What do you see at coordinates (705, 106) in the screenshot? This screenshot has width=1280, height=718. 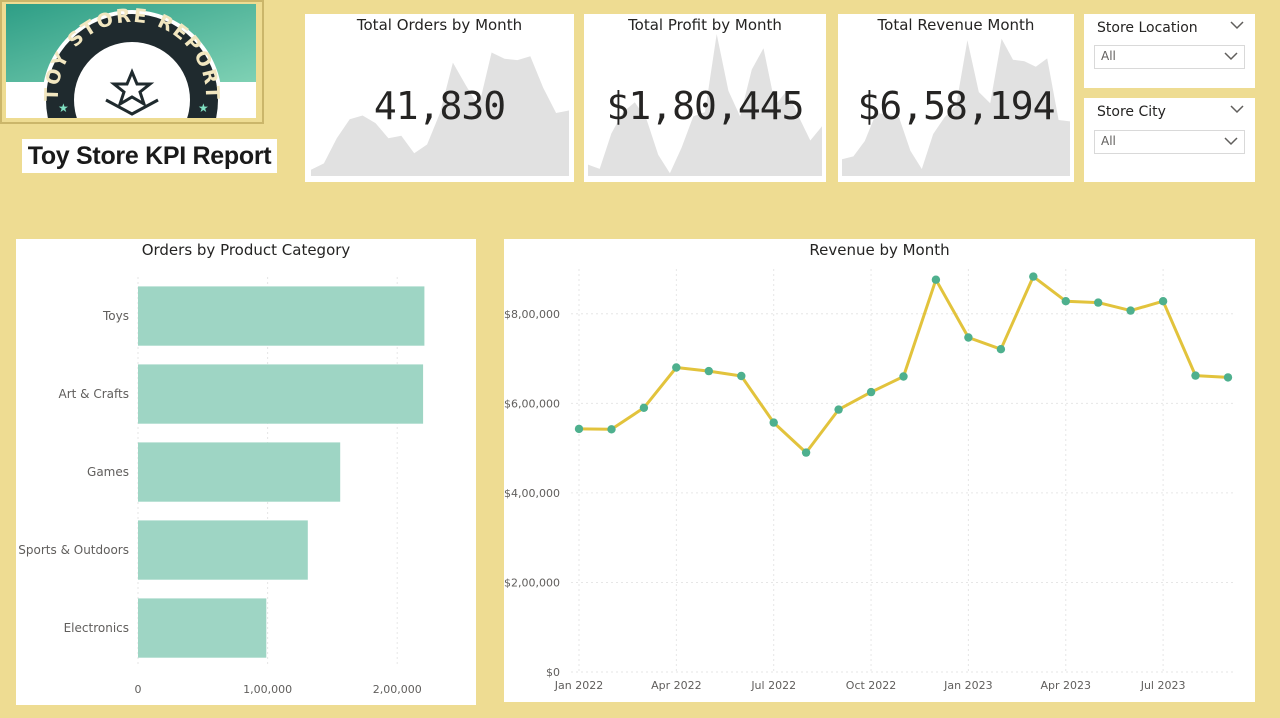 I see `kpi-value: $1,80,445` at bounding box center [705, 106].